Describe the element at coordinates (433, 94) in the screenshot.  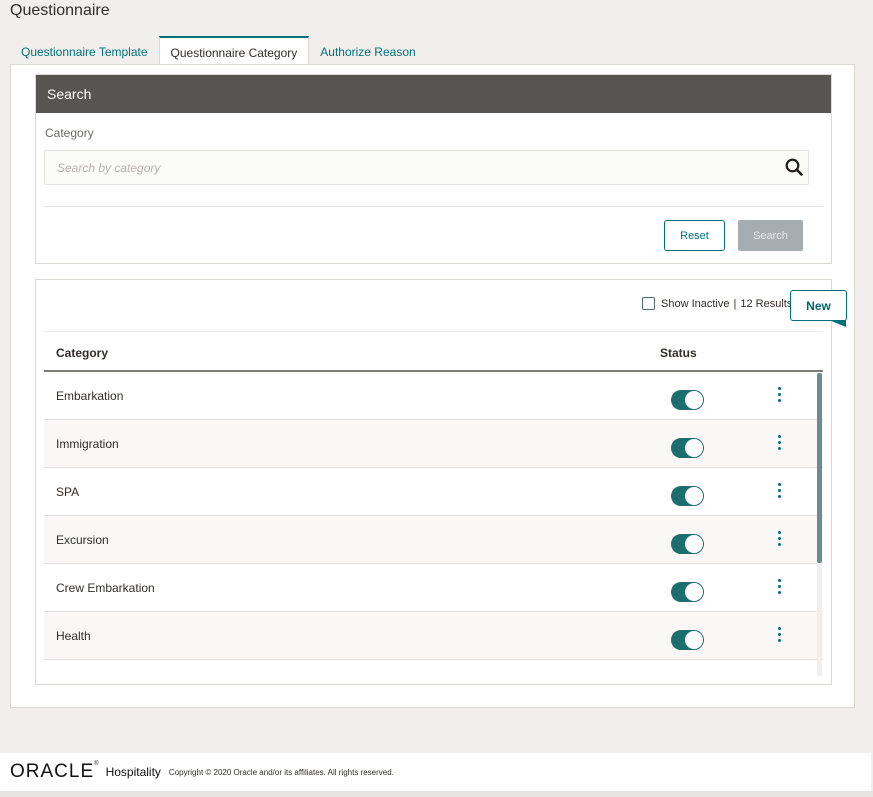
I see `search-panel-header: Search` at that location.